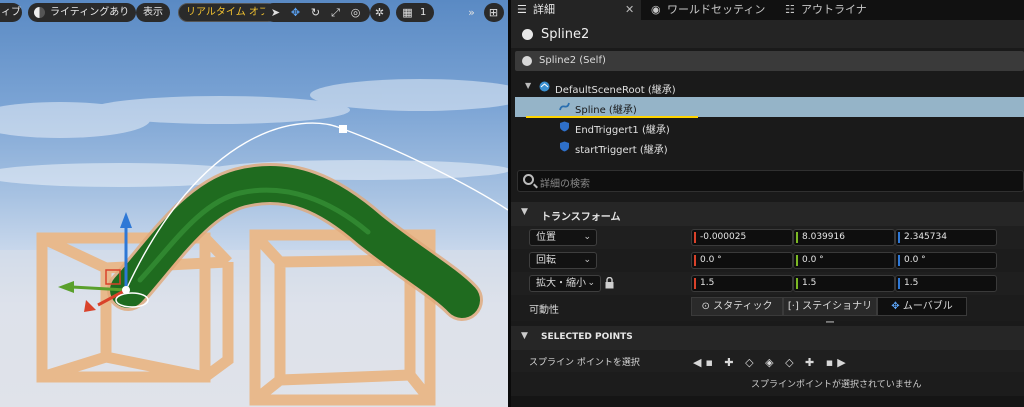  Describe the element at coordinates (295, 12) in the screenshot. I see `translate-icon: ✥` at that location.